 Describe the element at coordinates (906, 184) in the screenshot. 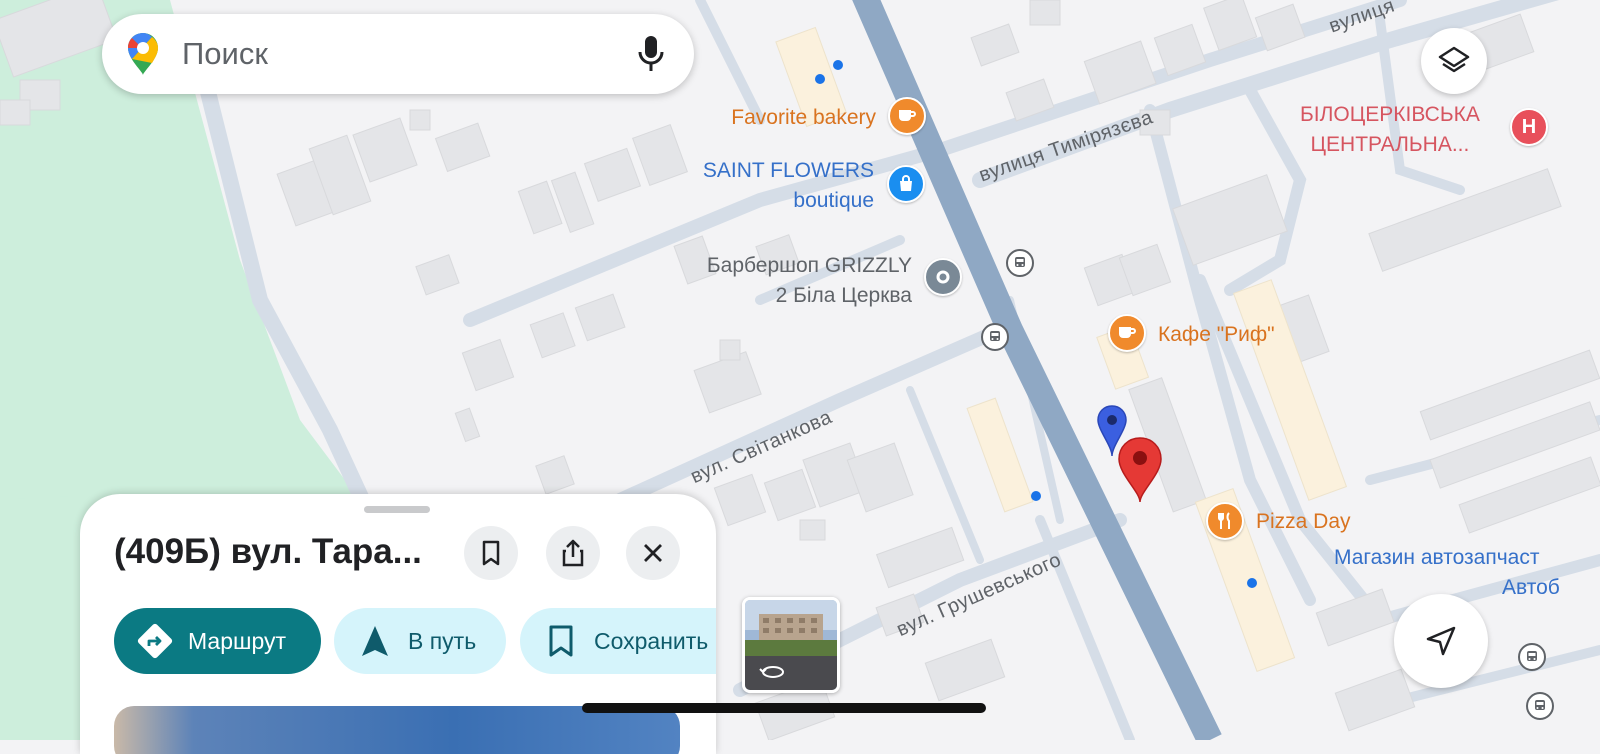

I see `shopping-bag-icon` at that location.